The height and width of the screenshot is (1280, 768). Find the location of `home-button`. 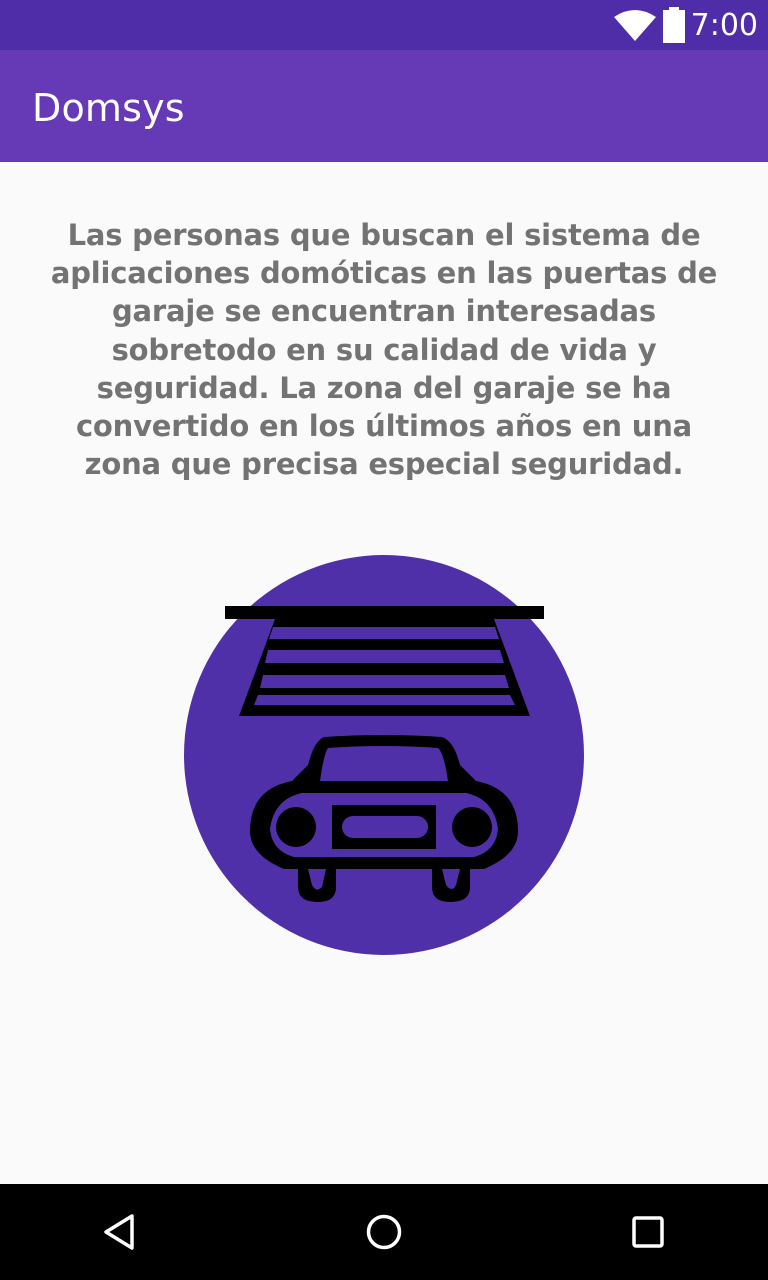

home-button is located at coordinates (384, 1232).